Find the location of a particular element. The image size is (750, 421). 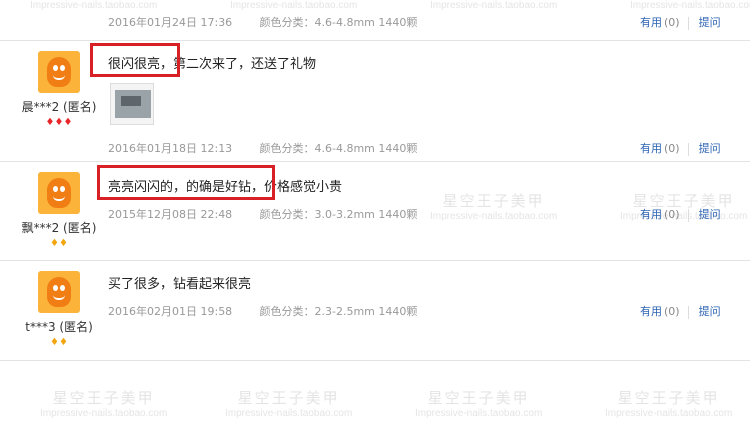

review-meta: 2016年01月24日 17:36 颜色分类：4.6-4.8mm 1440颗 is located at coordinates (262, 22).